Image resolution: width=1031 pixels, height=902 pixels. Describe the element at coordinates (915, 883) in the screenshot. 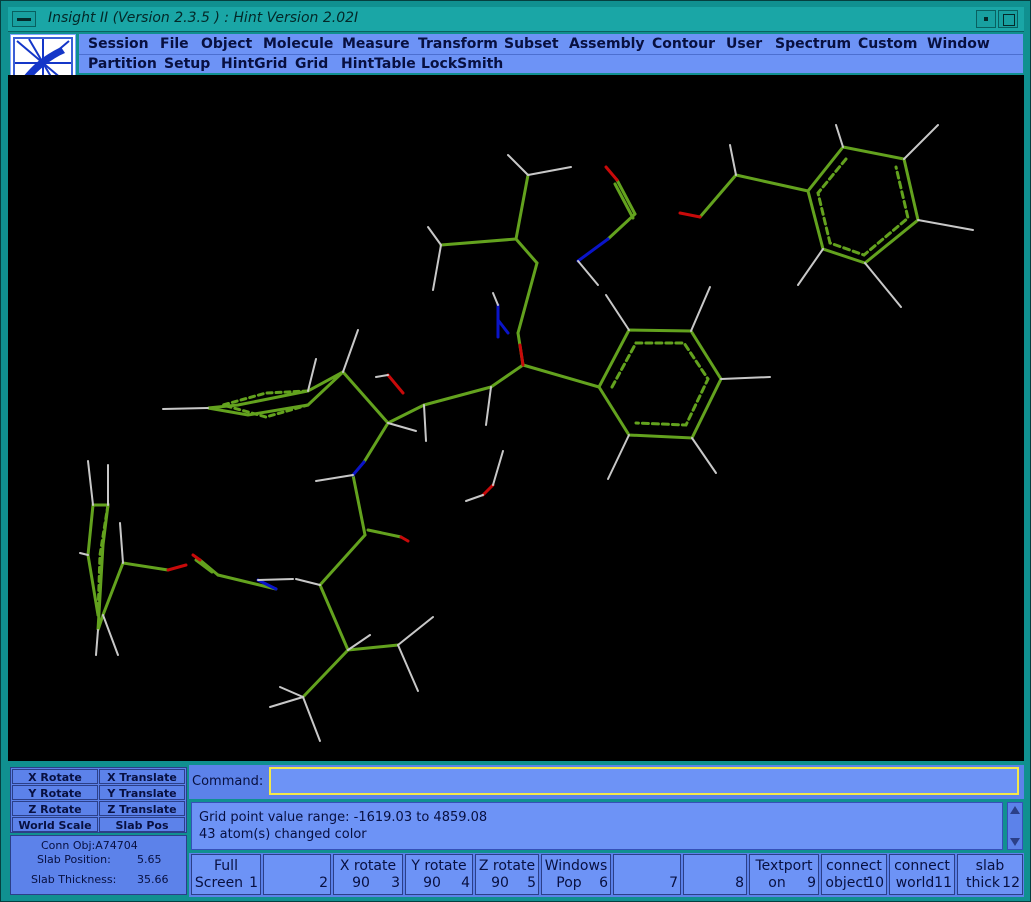

I see `fkey-label: world` at that location.